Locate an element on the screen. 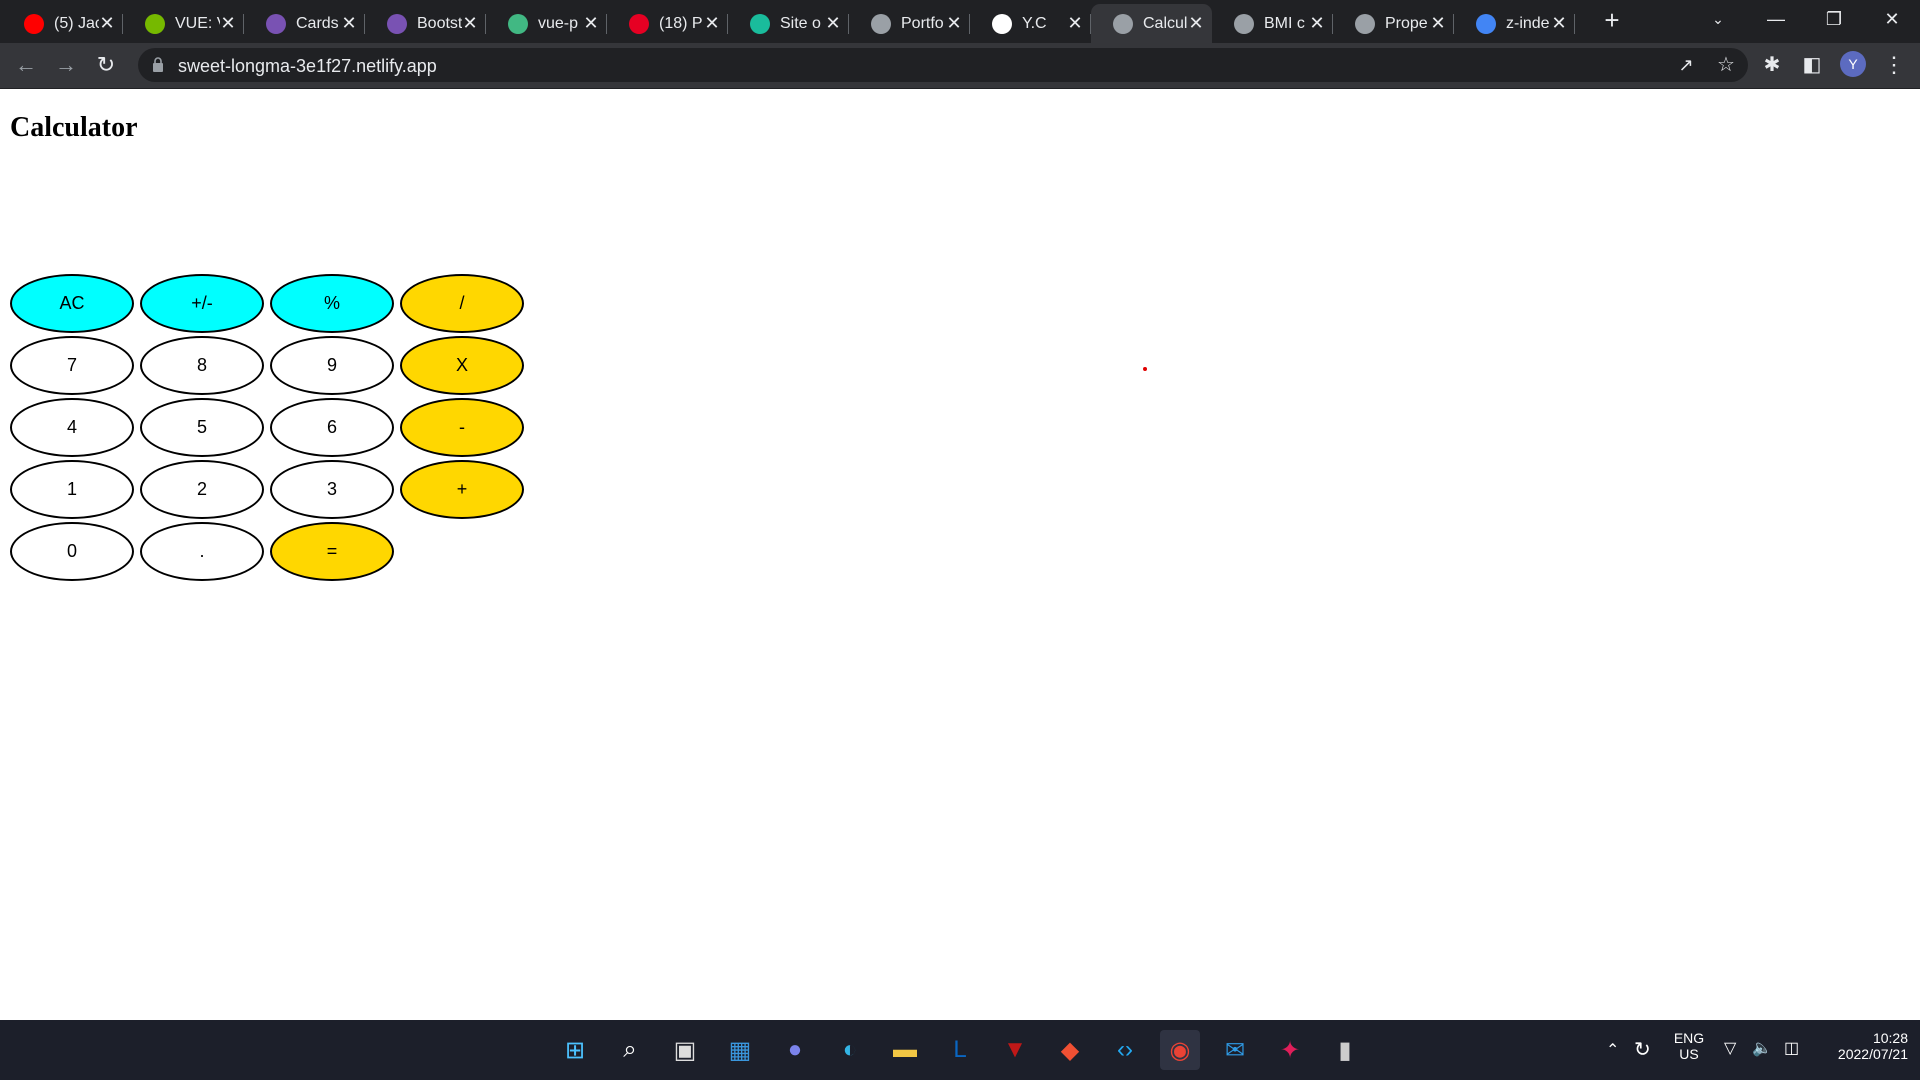 The width and height of the screenshot is (1920, 1080). globe-icon is located at coordinates (1365, 23).